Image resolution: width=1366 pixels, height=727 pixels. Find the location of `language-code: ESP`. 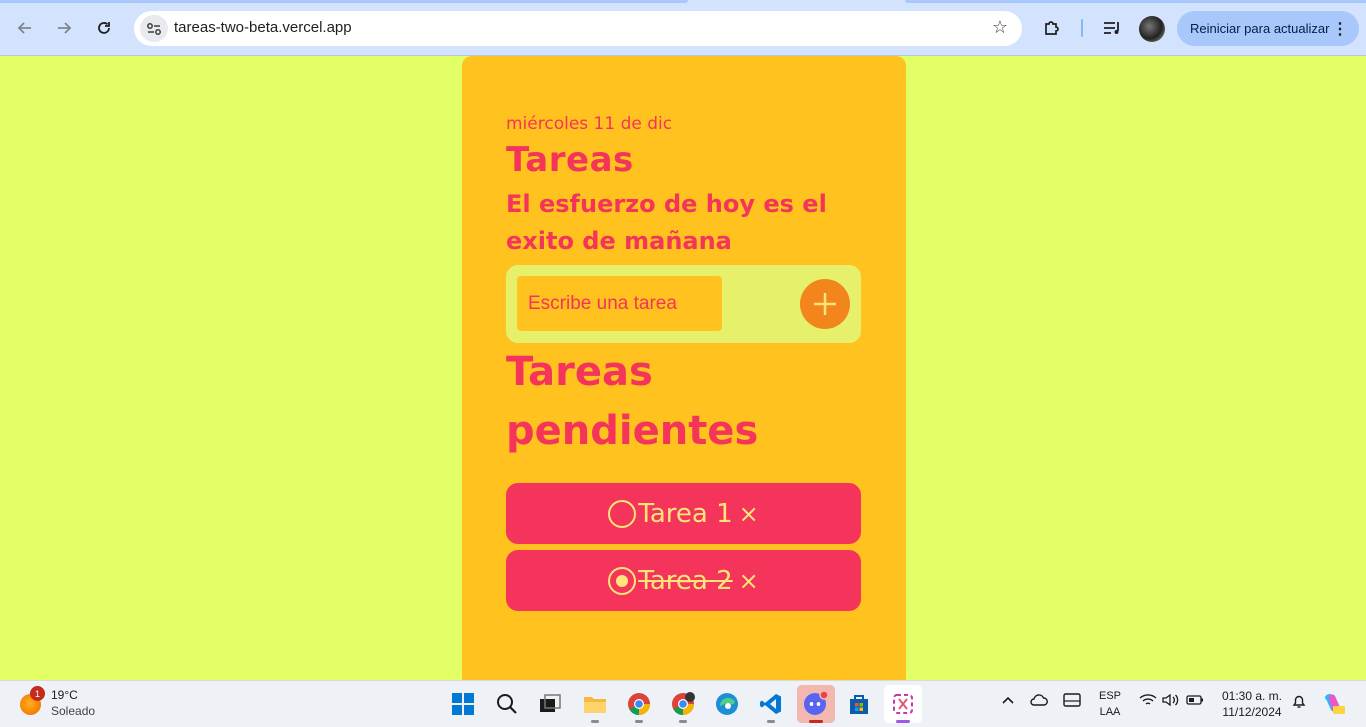

language-code: ESP is located at coordinates (1109, 696).